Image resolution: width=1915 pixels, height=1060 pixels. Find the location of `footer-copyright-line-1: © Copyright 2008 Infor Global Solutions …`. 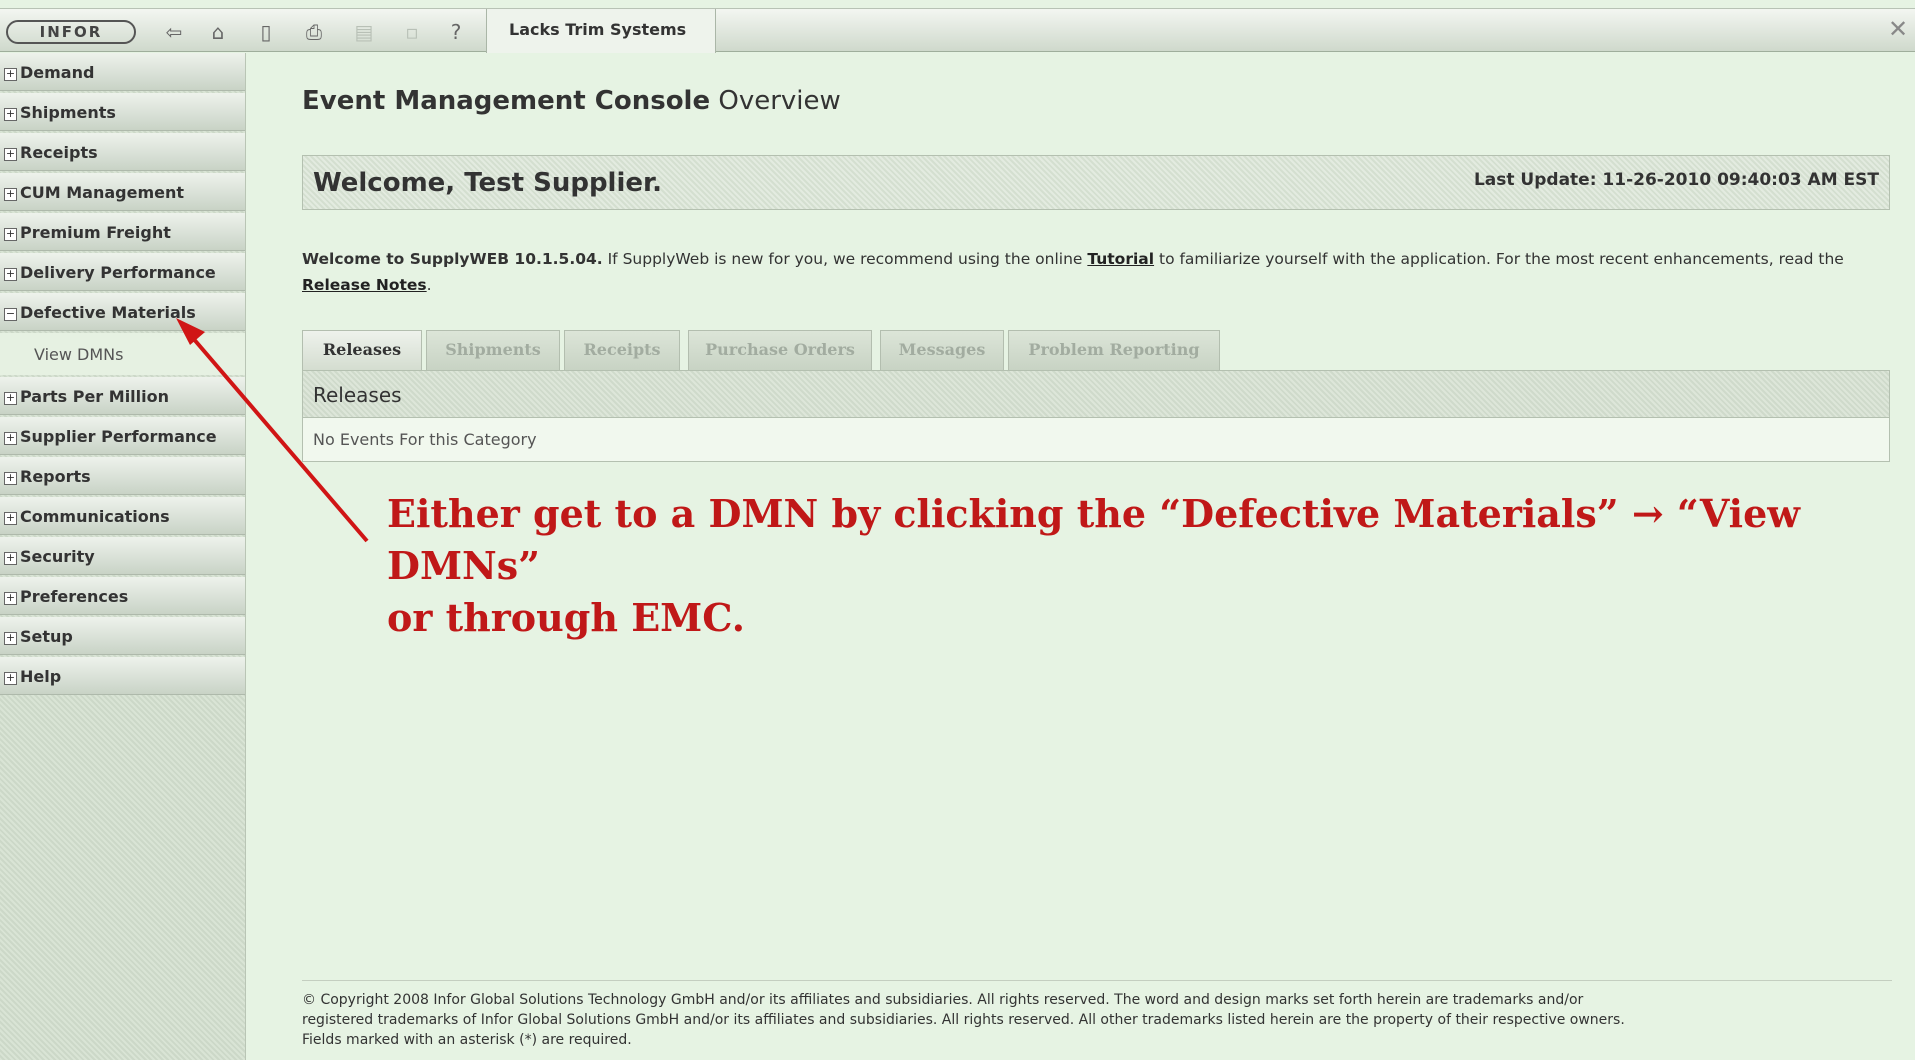

footer-copyright-line-1: © Copyright 2008 Infor Global Solutions … is located at coordinates (943, 1000).